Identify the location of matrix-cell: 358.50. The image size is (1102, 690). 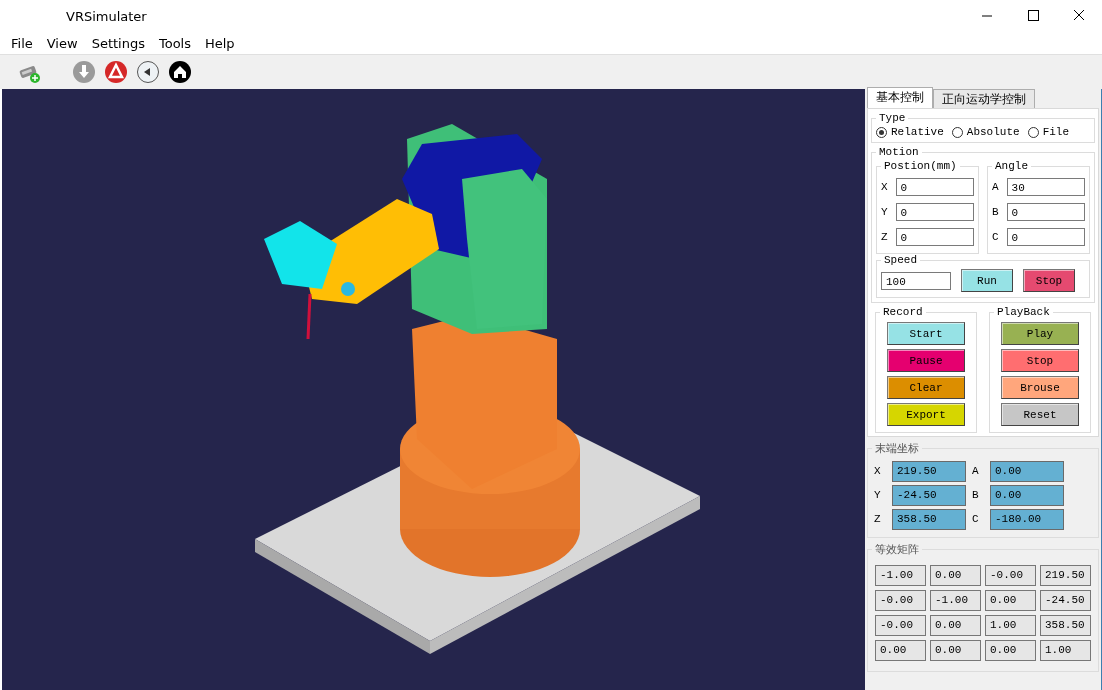
(1065, 625).